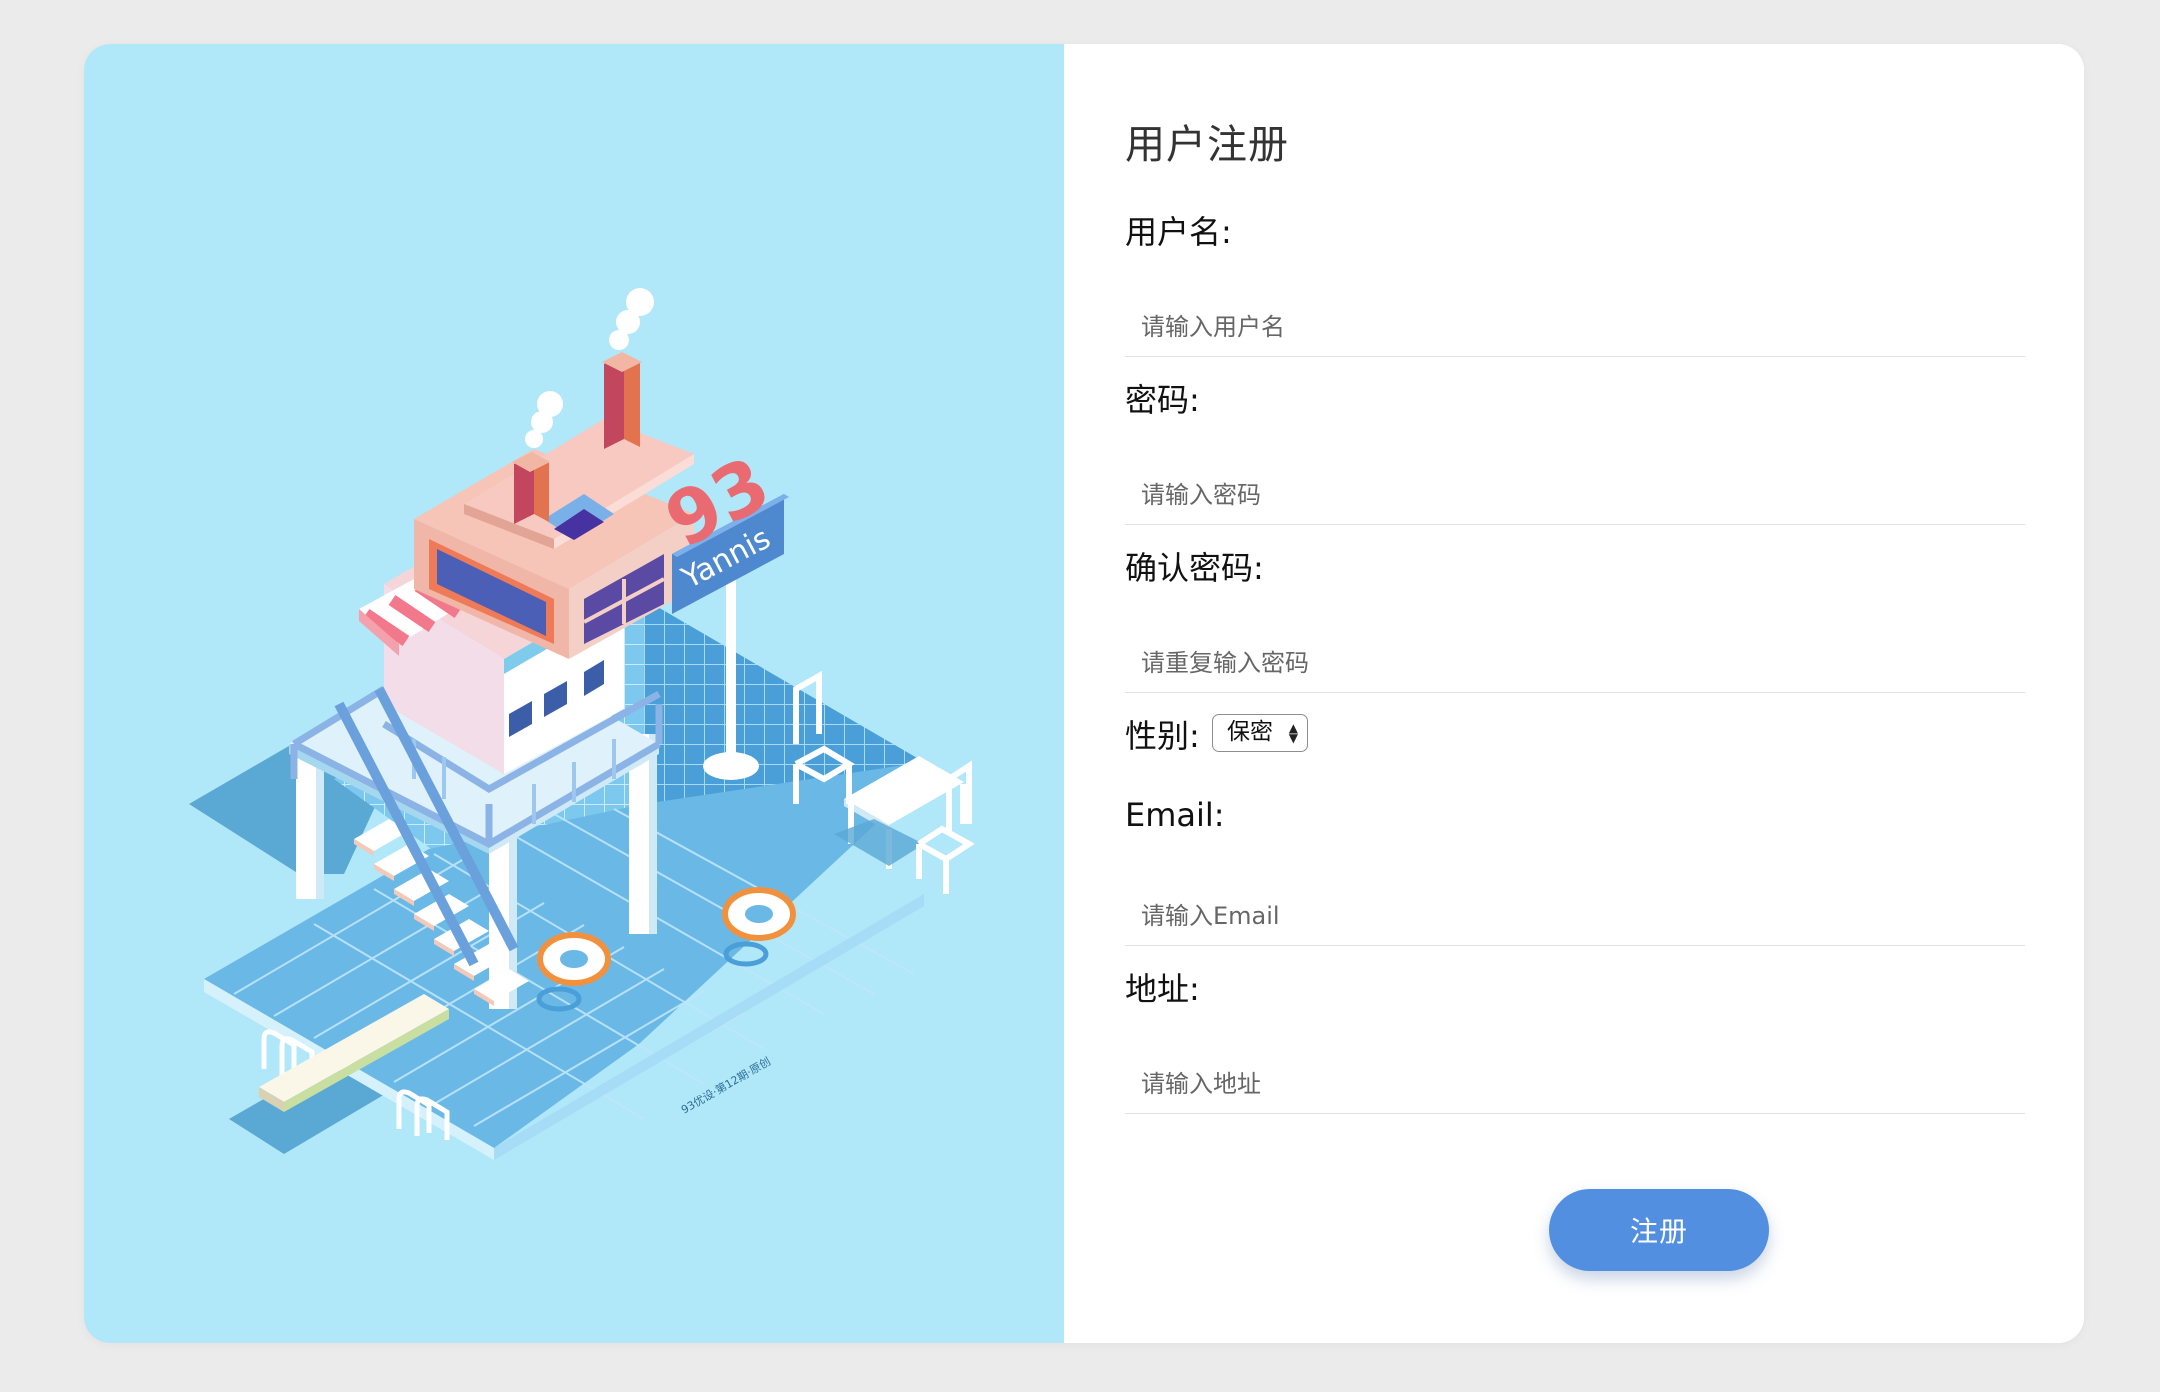 This screenshot has height=1392, width=2160. Describe the element at coordinates (1207, 145) in the screenshot. I see `form-title: 用户注册` at that location.